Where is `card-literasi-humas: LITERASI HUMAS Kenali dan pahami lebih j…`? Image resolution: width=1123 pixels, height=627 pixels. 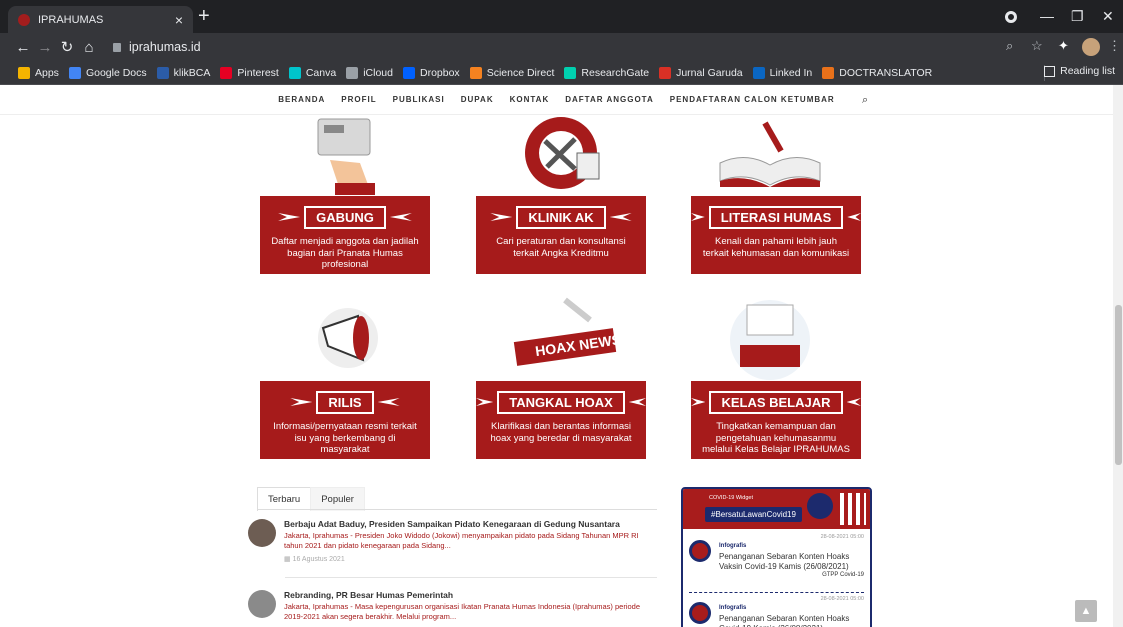
card-literasi-humas: LITERASI HUMAS Kenali dan pahami lebih j… is located at coordinates (776, 235).